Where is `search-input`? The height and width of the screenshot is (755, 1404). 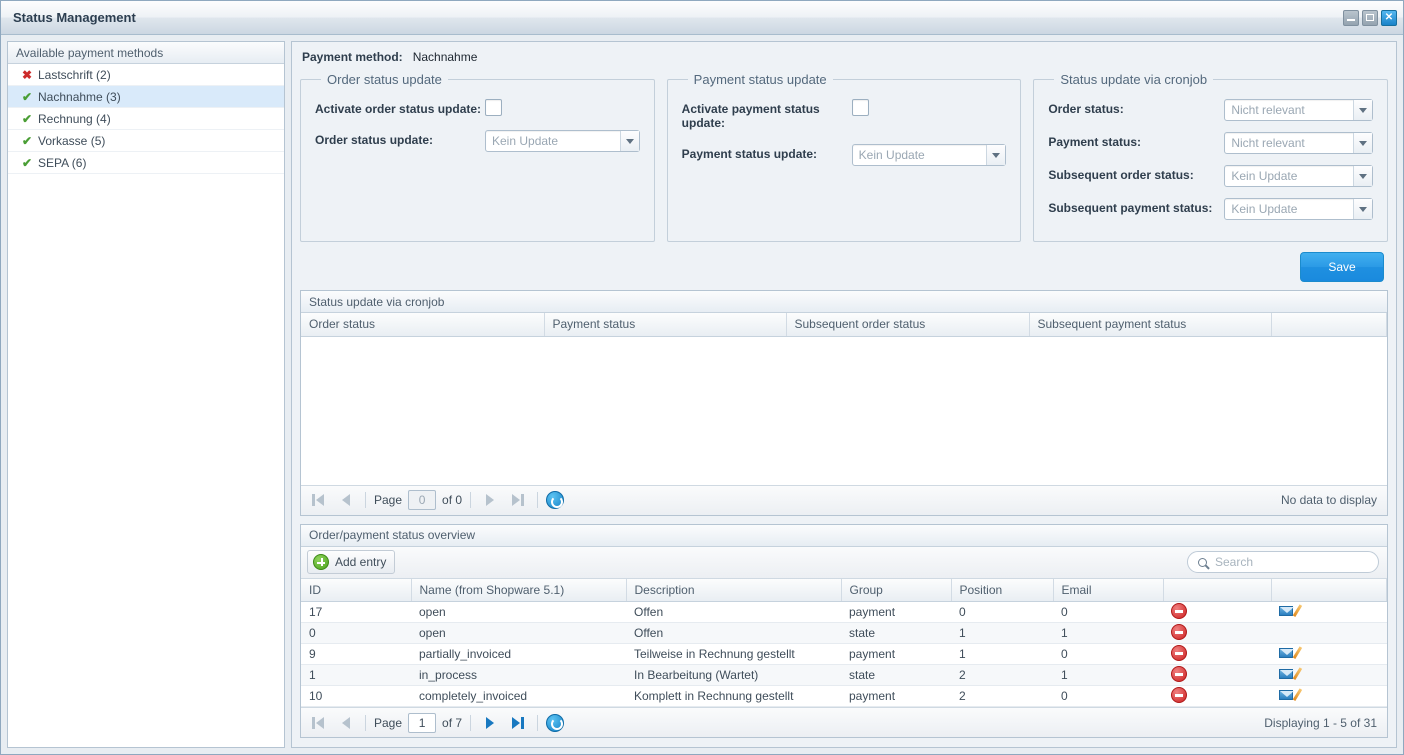
search-input is located at coordinates (1292, 562).